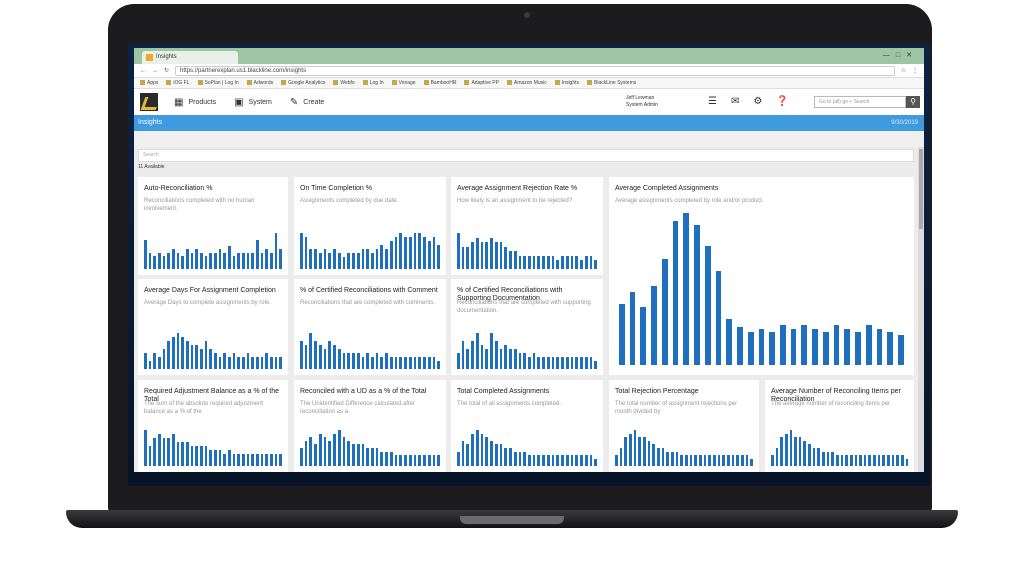  I want to click on search-icon: ⚲, so click(913, 102).